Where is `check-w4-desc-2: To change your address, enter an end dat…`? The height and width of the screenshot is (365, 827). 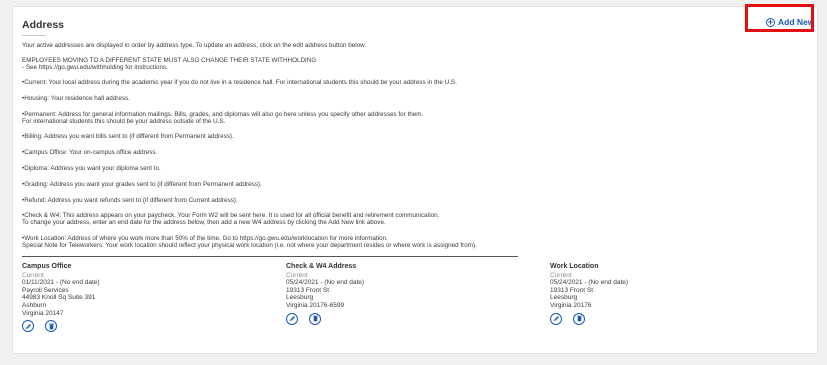
check-w4-desc-2: To change your address, enter an end dat… is located at coordinates (204, 222).